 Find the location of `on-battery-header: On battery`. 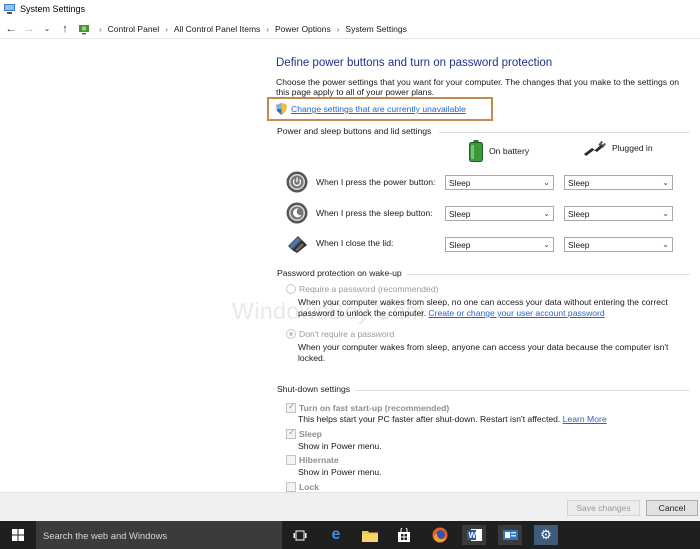

on-battery-header: On battery is located at coordinates (499, 151).